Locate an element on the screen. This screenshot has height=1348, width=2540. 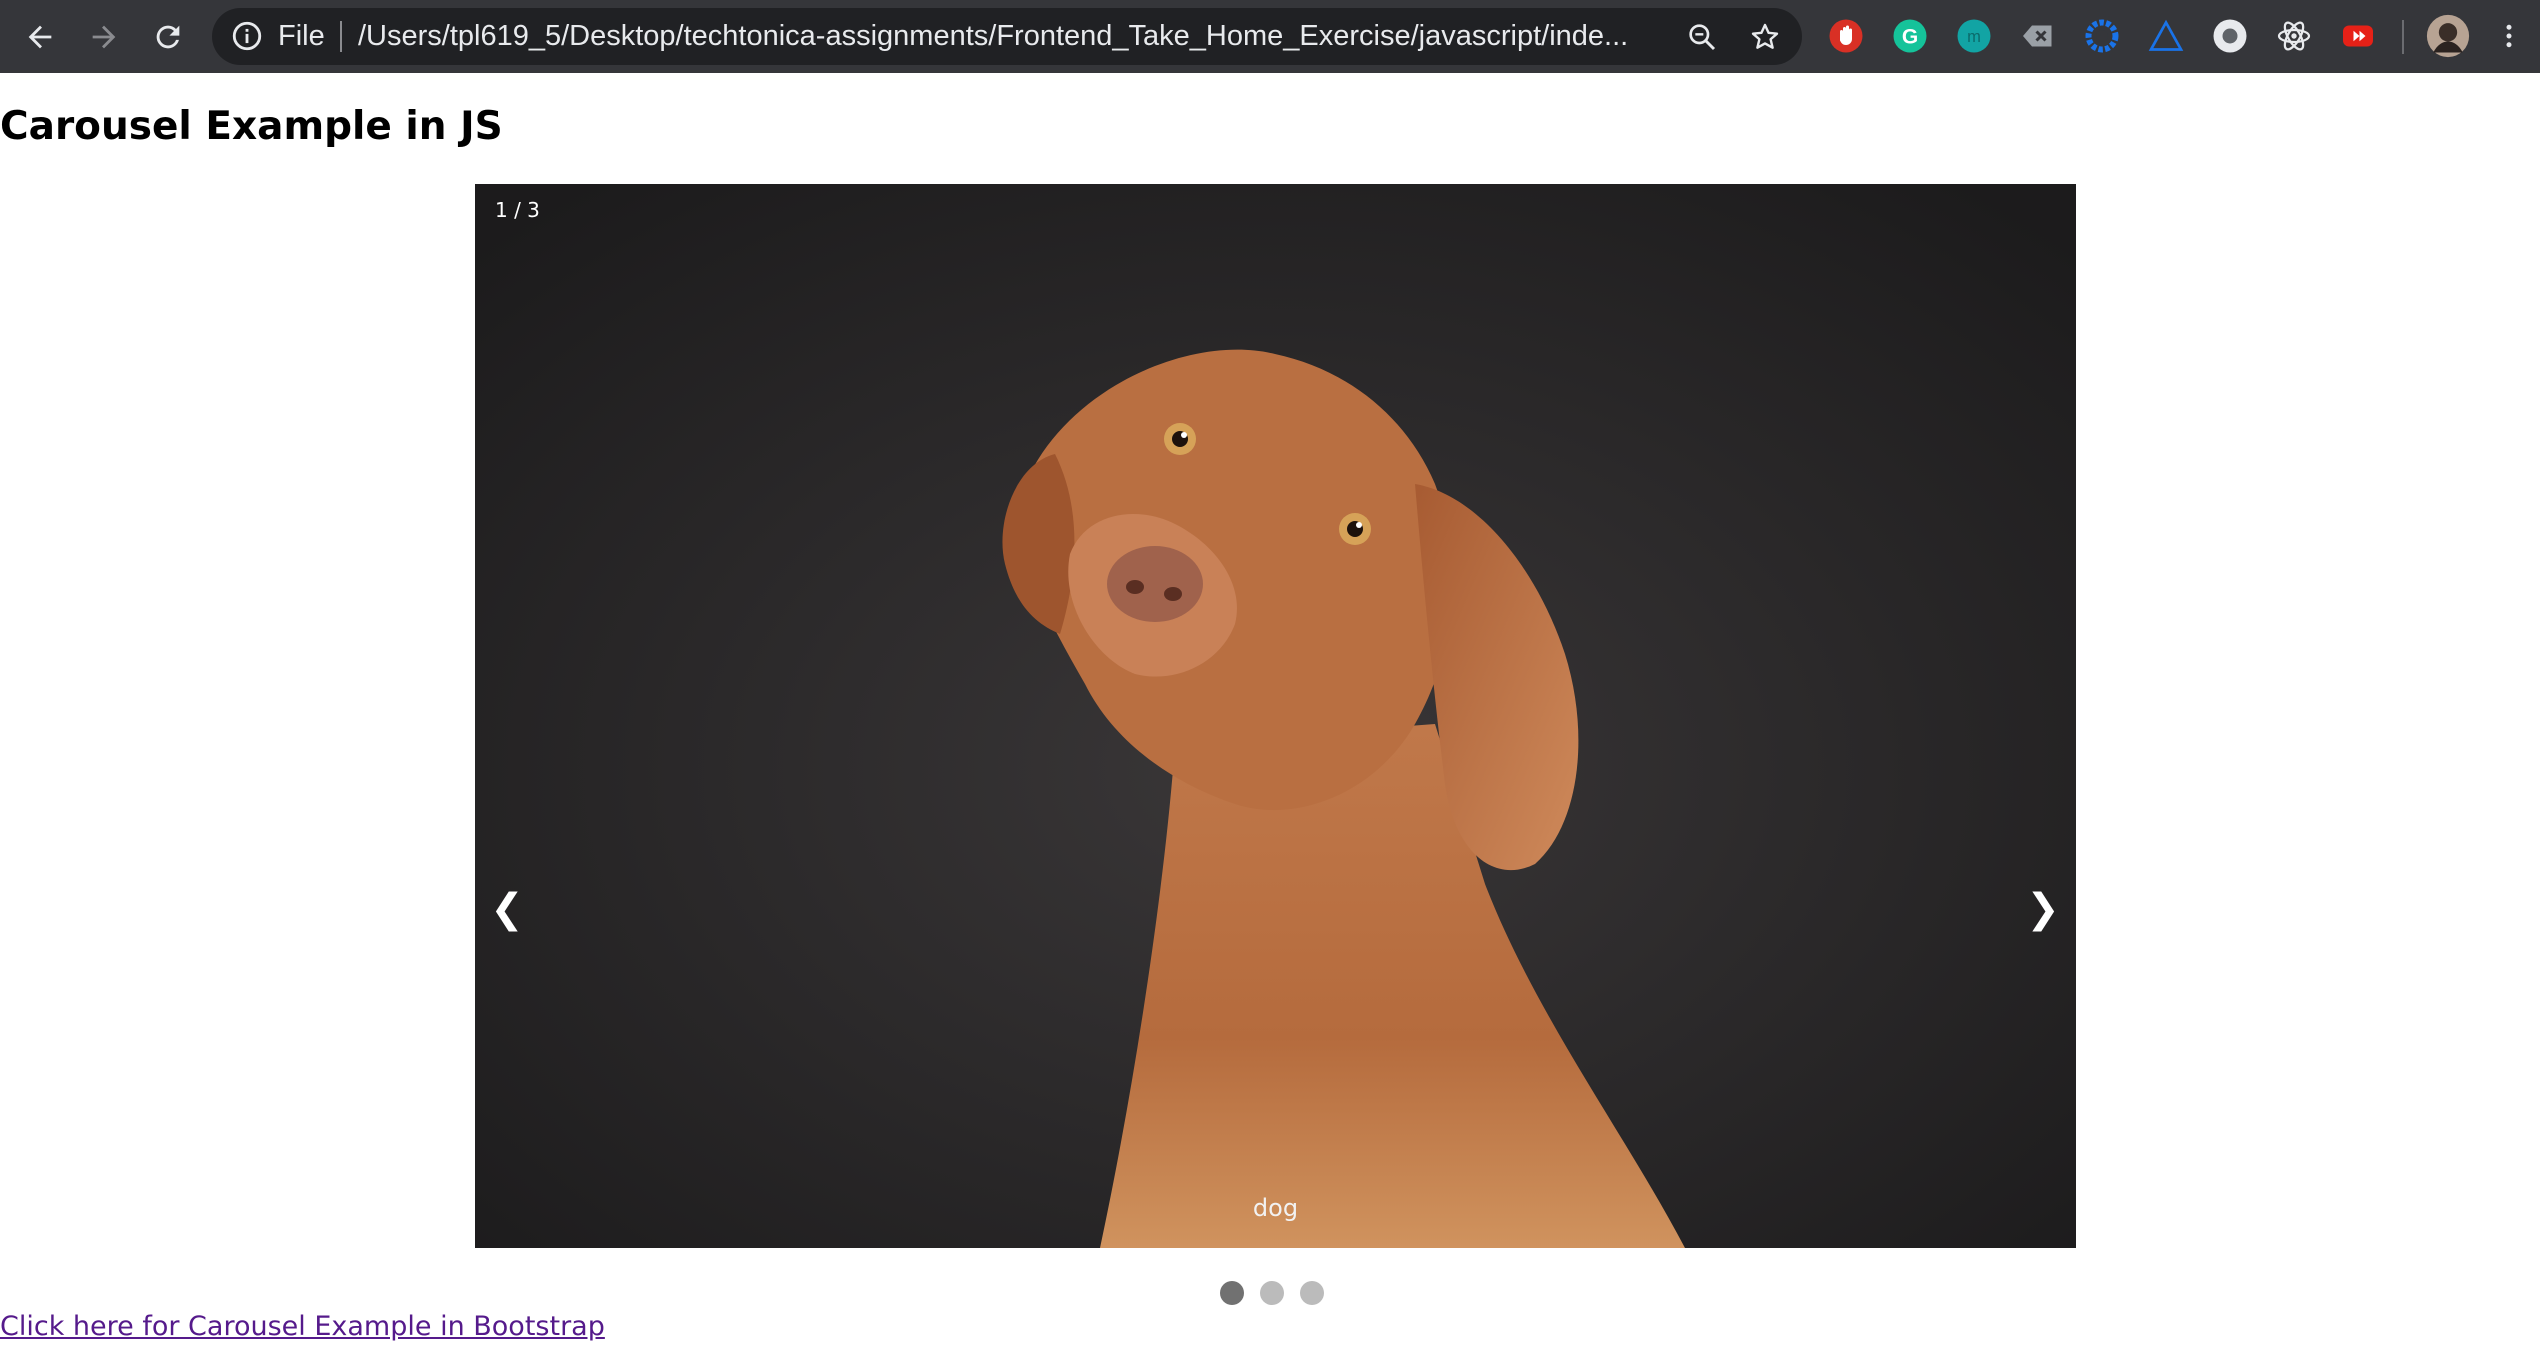
grammarly-extension-icon: G is located at coordinates (1910, 36).